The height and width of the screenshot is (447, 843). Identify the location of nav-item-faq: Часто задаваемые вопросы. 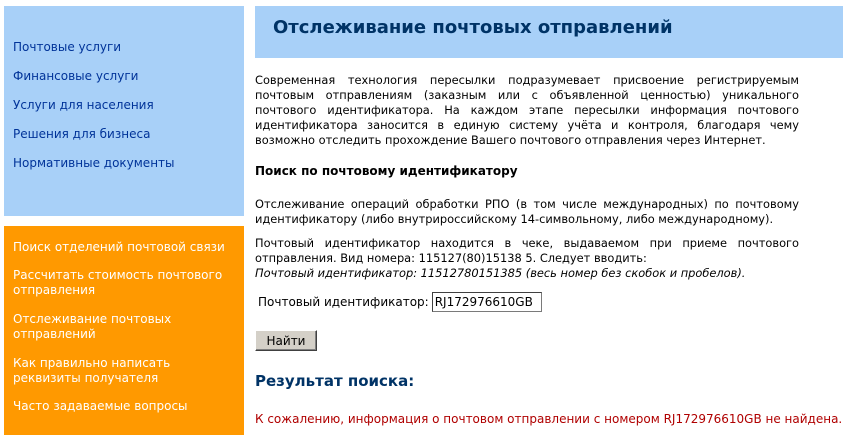
(127, 406).